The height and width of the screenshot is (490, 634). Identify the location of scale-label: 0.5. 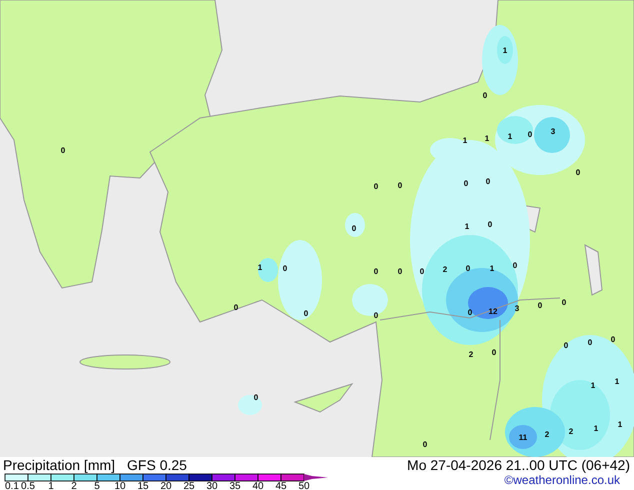
(28, 485).